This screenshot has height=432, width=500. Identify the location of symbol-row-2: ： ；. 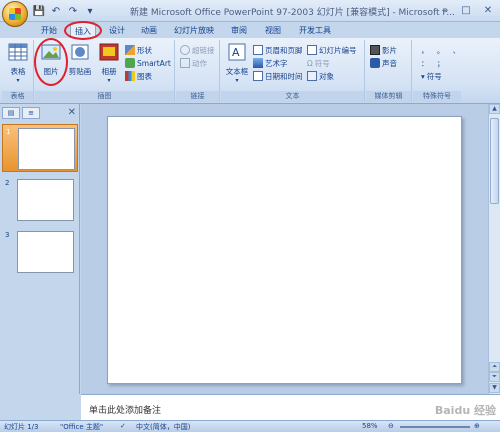
(434, 63).